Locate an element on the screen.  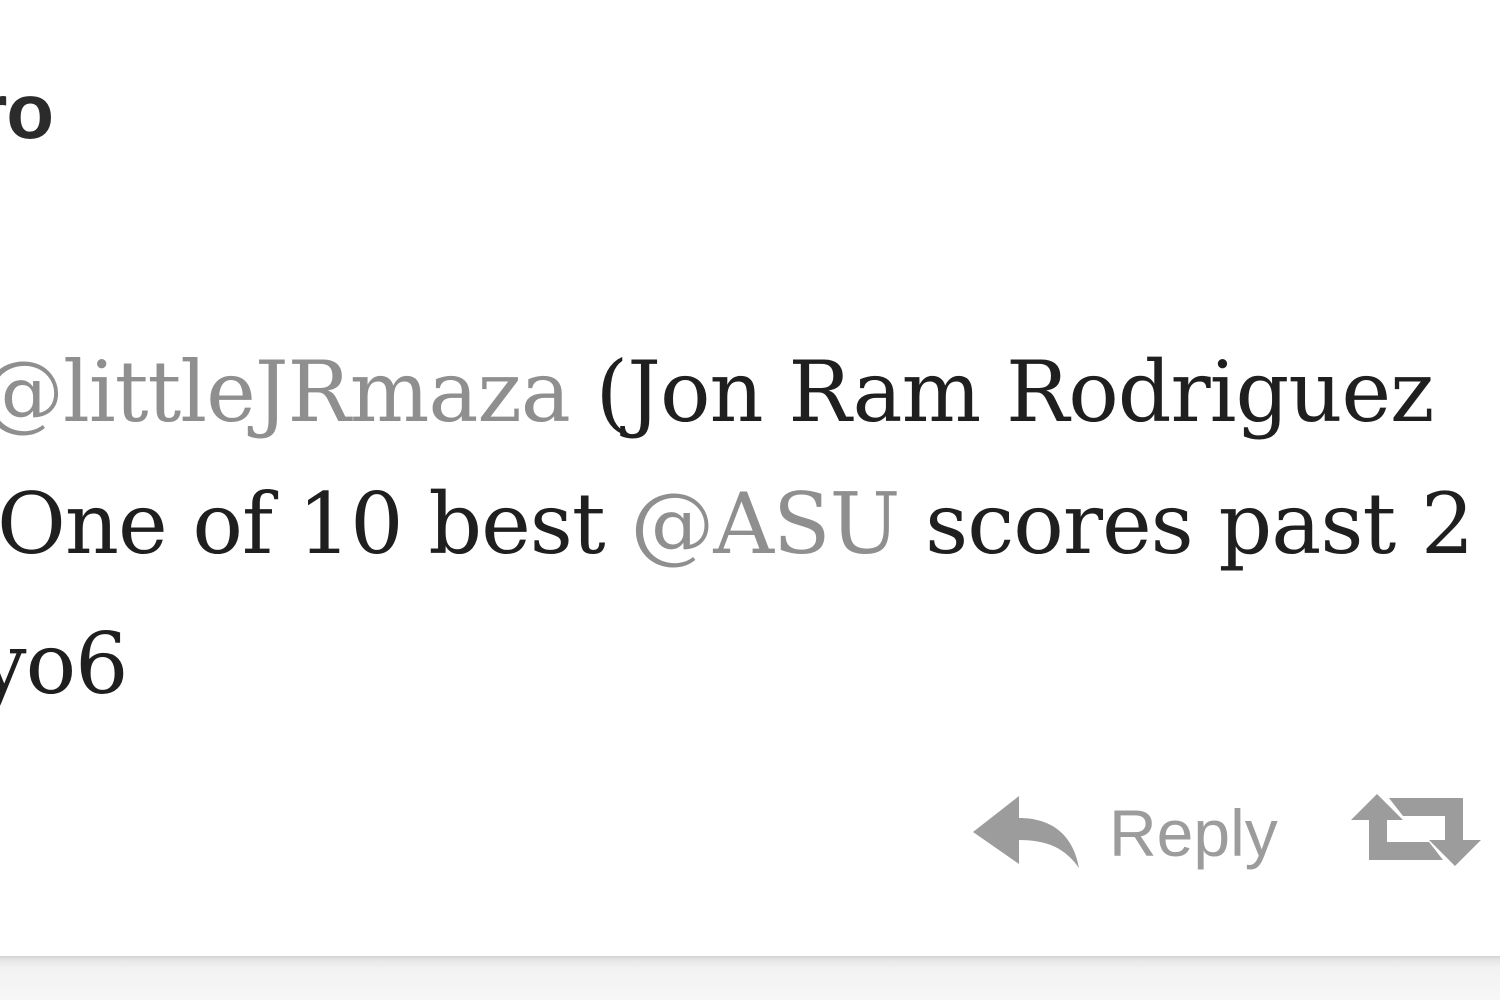
tweet-text-line-2: One of 10 best @ASU scores past 2 is located at coordinates (737, 524).